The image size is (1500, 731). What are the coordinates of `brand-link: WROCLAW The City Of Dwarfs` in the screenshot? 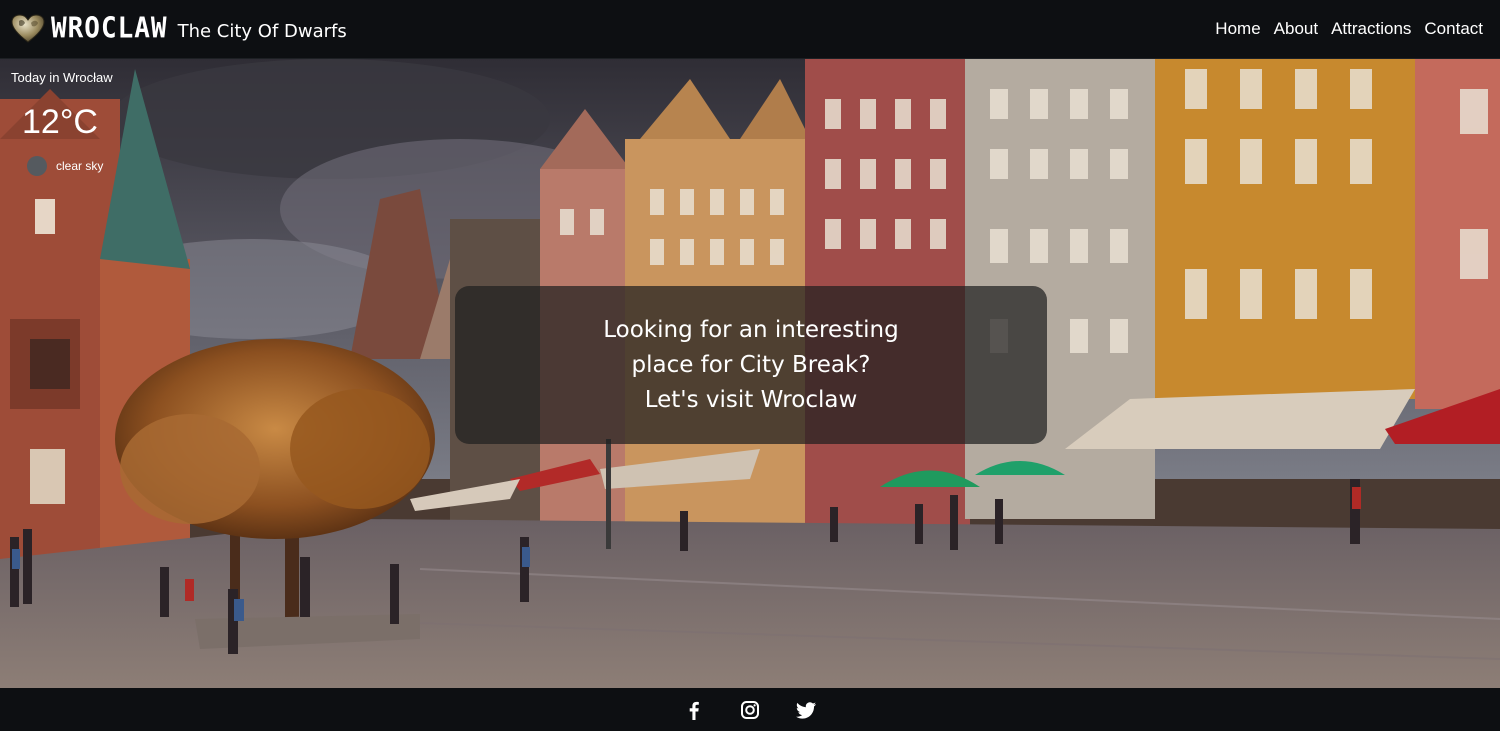 It's located at (179, 29).